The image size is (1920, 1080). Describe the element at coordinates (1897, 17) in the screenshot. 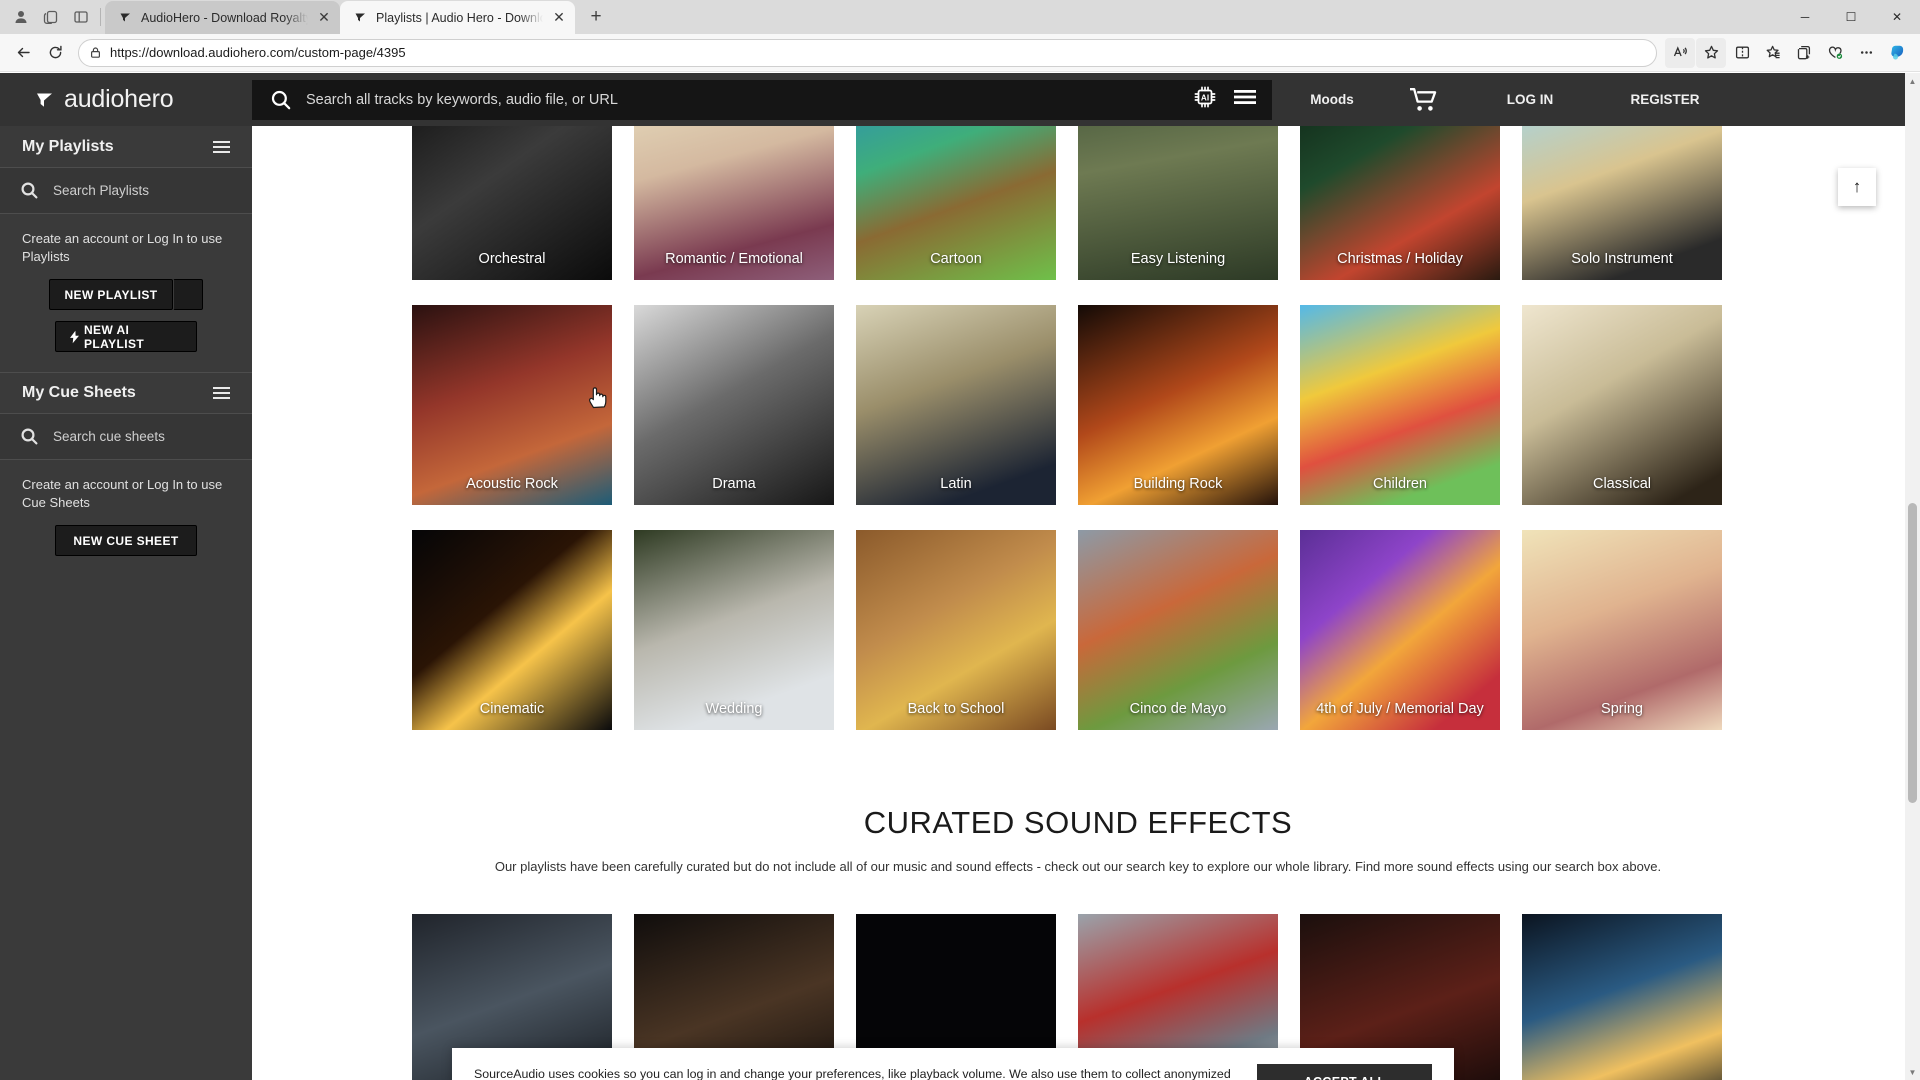

I see `close-window-button: ✕` at that location.